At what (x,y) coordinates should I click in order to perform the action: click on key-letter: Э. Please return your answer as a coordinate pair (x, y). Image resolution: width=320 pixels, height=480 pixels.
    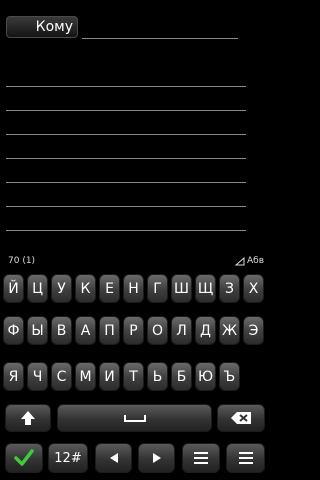
    Looking at the image, I should click on (253, 330).